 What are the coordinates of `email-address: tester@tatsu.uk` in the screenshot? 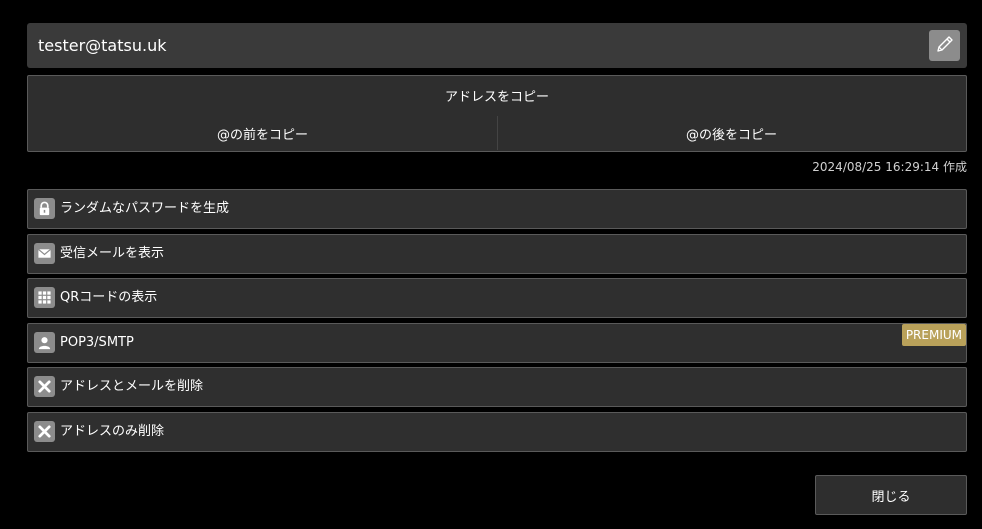 It's located at (102, 45).